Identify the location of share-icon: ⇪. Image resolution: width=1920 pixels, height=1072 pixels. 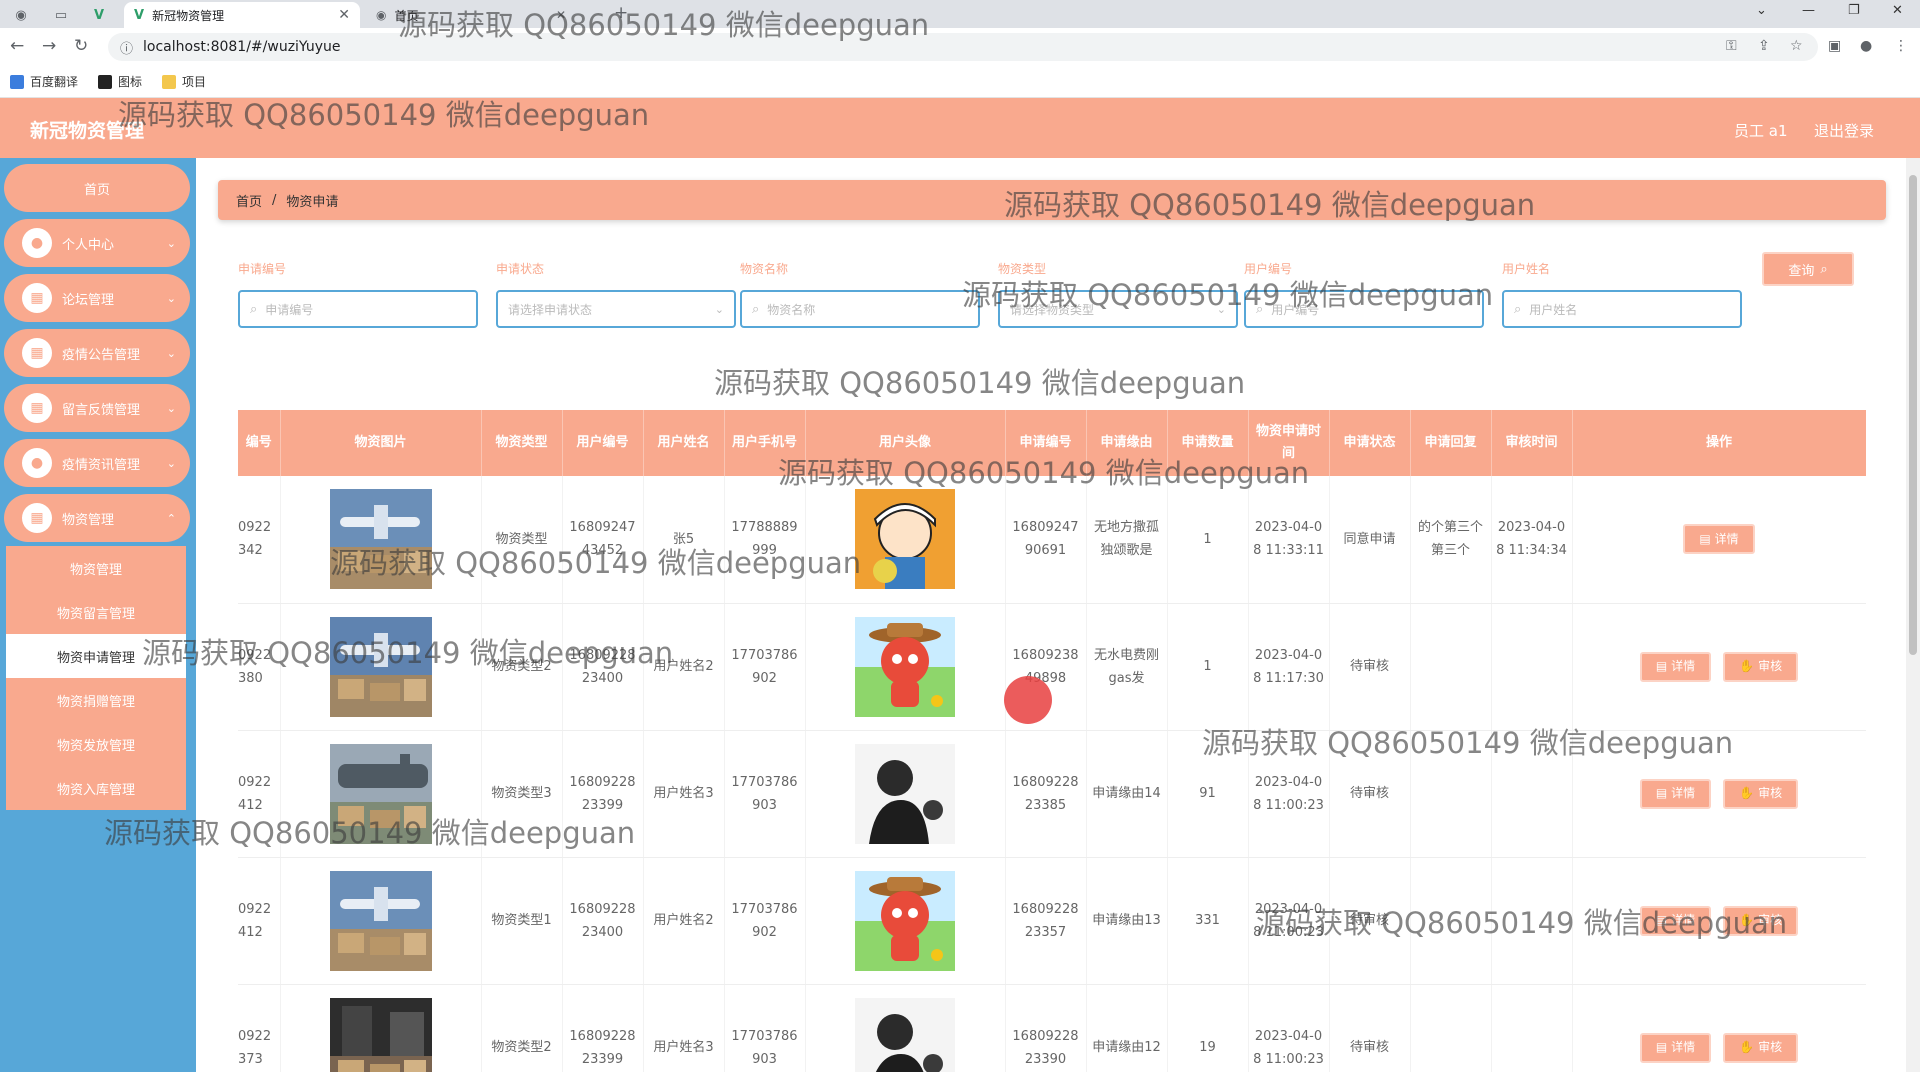
(1764, 46).